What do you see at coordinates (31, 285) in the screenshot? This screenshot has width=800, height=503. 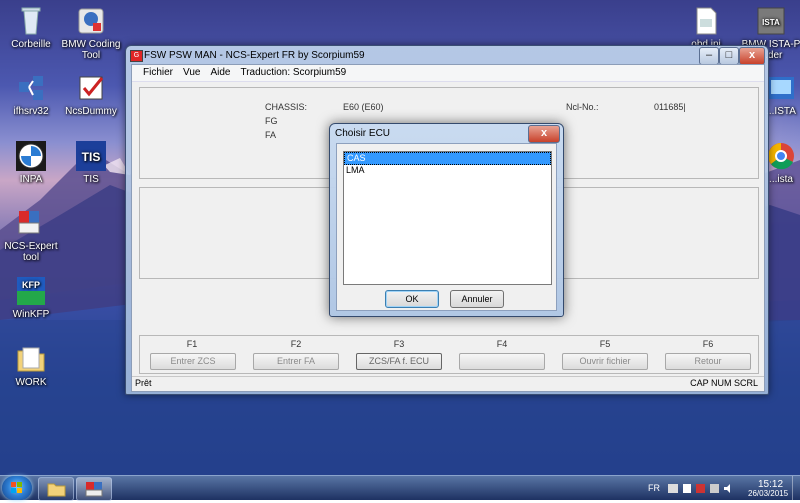 I see `svg-text: KFP` at bounding box center [31, 285].